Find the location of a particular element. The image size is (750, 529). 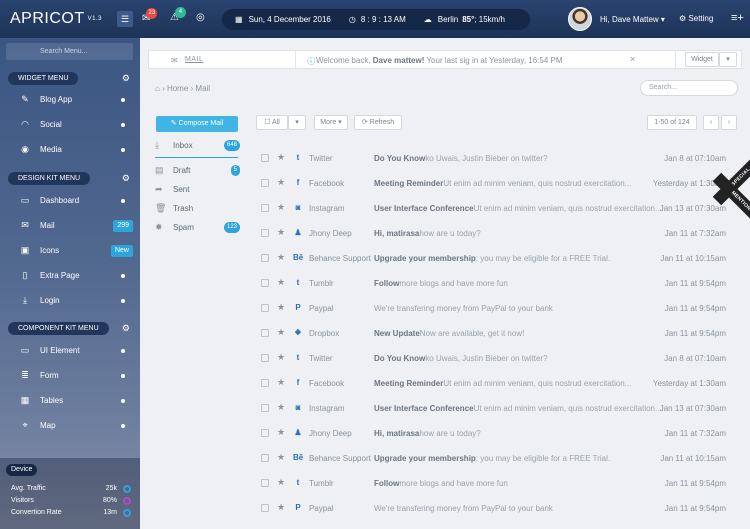

sidebar-item-ui-element: ▭ UI Element is located at coordinates (70, 350).